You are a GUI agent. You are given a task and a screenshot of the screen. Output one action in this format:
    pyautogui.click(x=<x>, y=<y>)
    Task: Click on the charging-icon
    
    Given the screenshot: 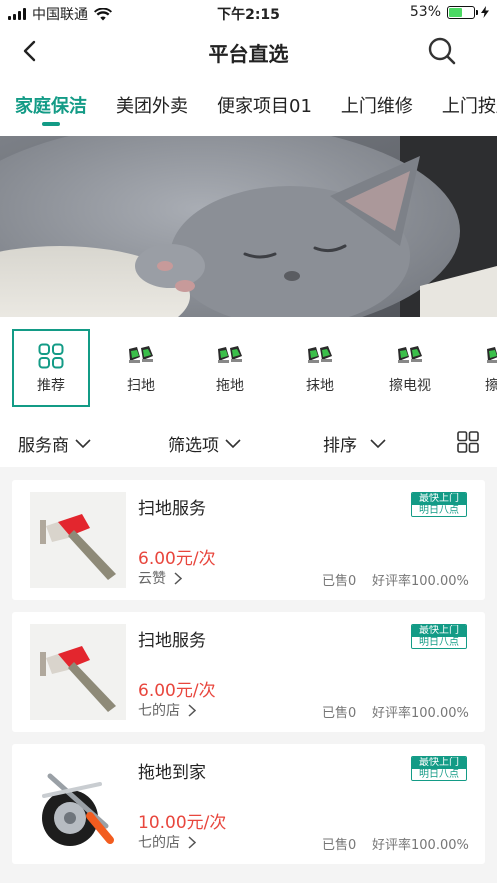 What is the action you would take?
    pyautogui.click(x=485, y=12)
    